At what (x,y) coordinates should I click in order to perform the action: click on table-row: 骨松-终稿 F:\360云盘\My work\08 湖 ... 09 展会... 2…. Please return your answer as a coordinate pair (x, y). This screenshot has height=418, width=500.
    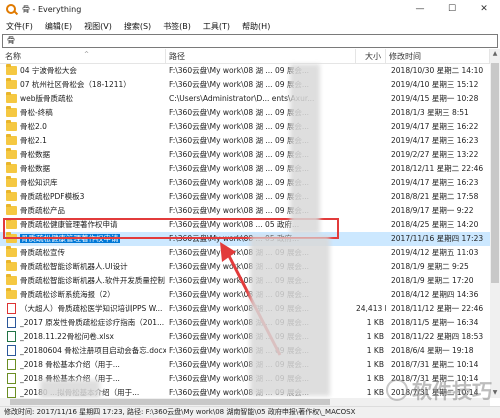
    Looking at the image, I should click on (245, 113).